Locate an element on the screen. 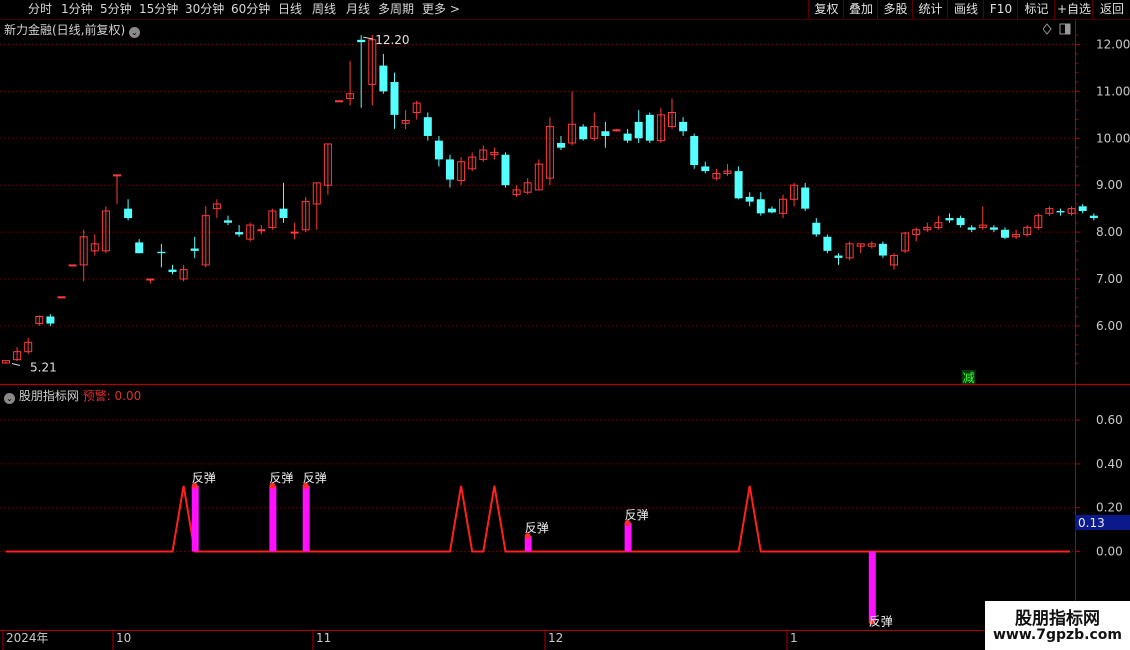 The image size is (1130, 650). toolbar-action-3: 统计 is located at coordinates (930, 9).